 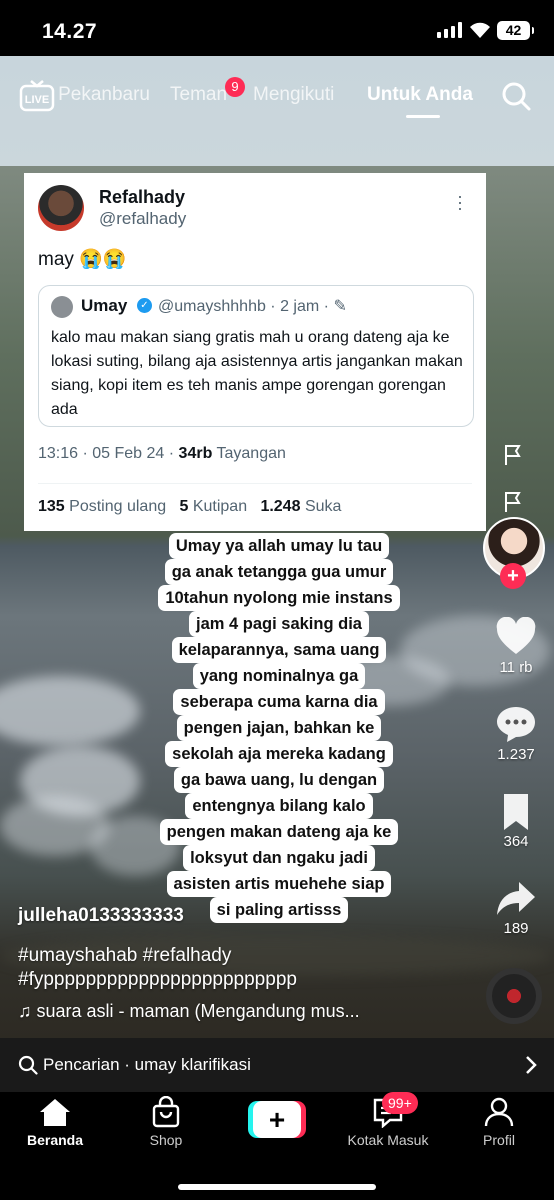 What do you see at coordinates (516, 899) in the screenshot?
I see `share-icon` at bounding box center [516, 899].